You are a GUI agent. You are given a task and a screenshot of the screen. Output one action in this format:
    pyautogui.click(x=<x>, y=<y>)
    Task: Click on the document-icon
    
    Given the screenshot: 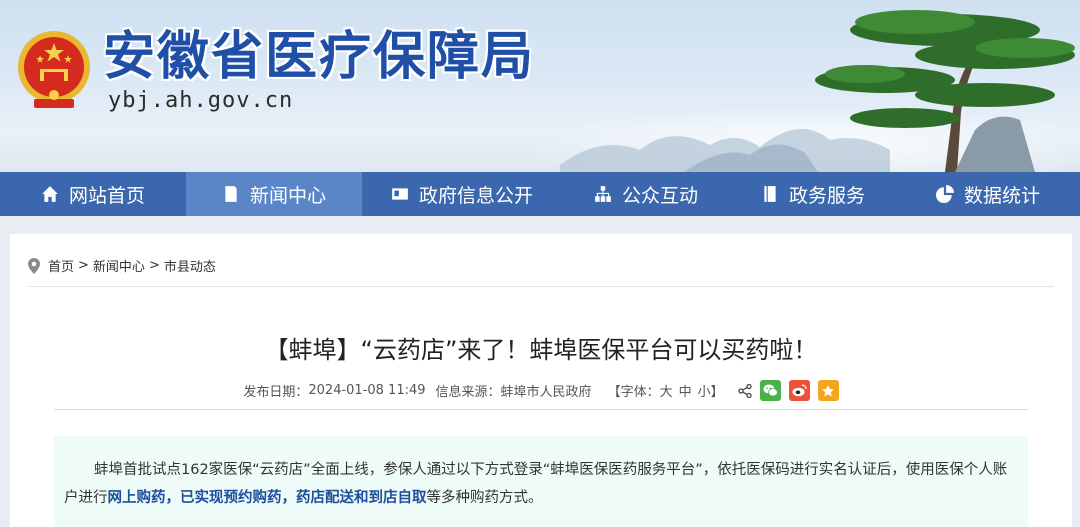 What is the action you would take?
    pyautogui.click(x=231, y=194)
    